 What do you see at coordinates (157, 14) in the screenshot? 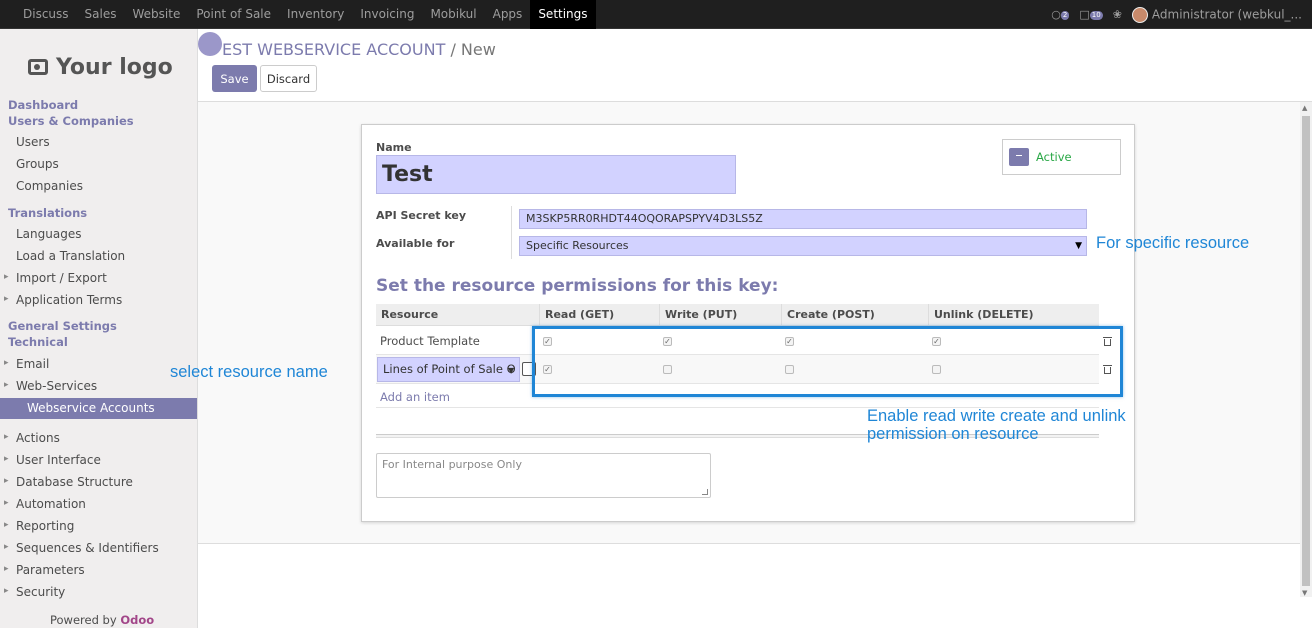
I see `menu-website: Website` at bounding box center [157, 14].